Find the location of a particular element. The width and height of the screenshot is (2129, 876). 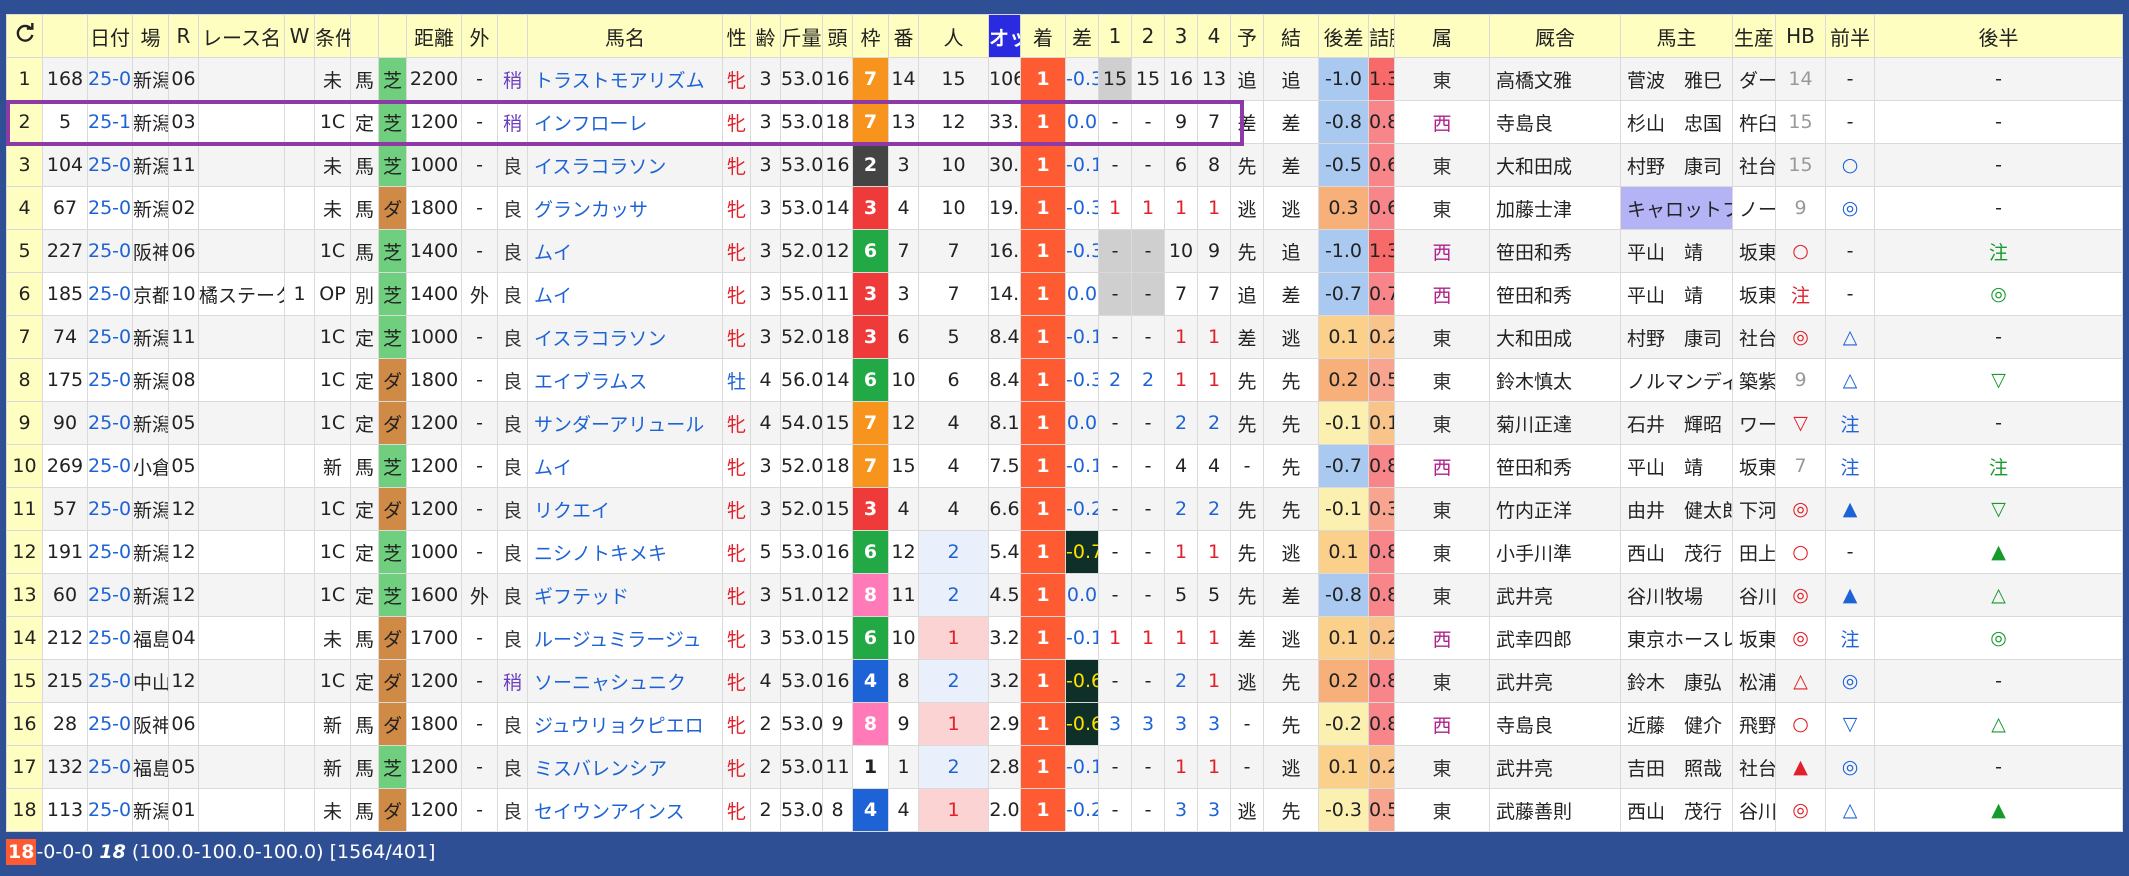

horse-name-link: エイブラムス is located at coordinates (625, 380).